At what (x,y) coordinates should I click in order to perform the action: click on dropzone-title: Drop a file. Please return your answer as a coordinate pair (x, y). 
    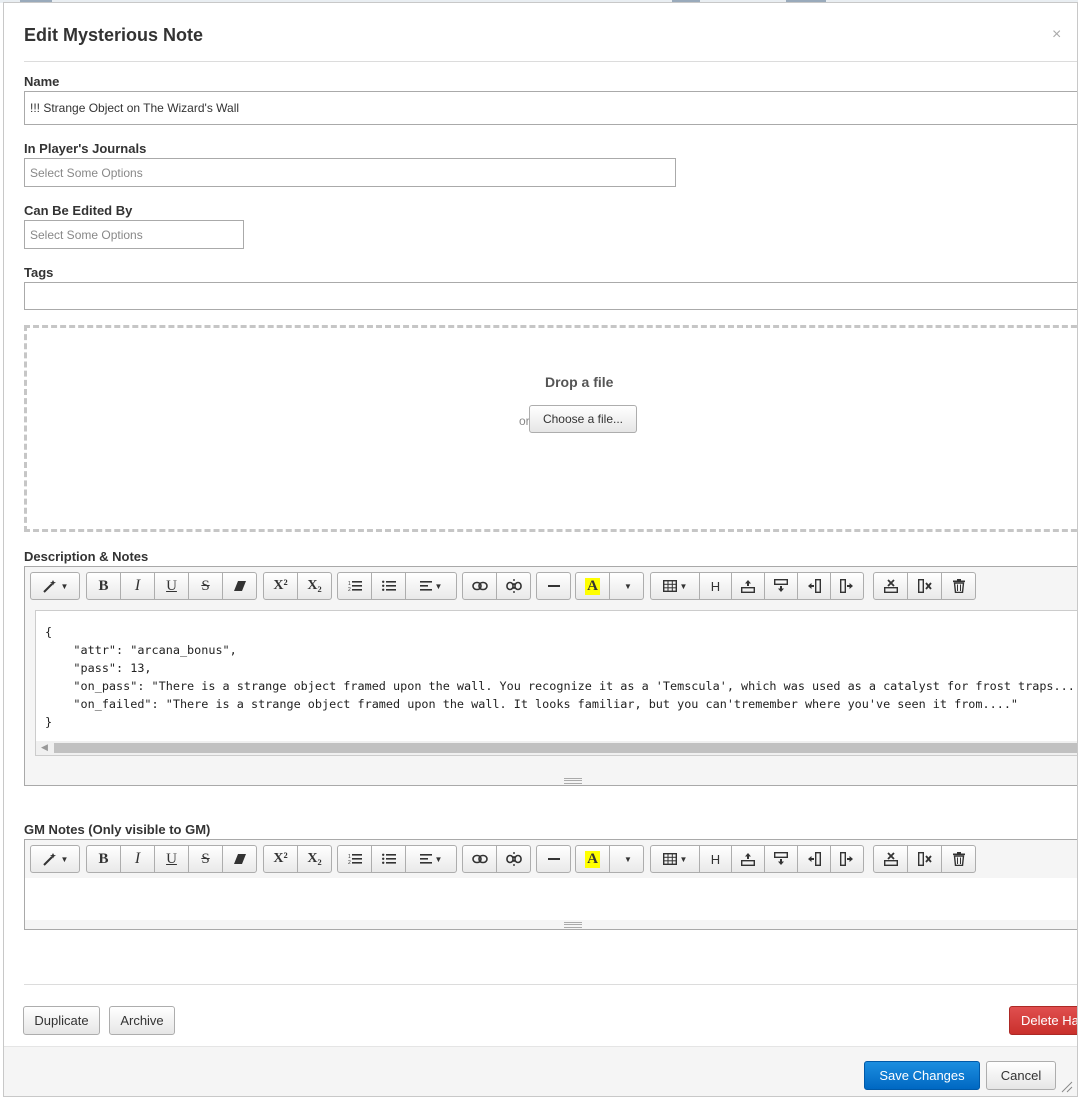
    Looking at the image, I should click on (579, 382).